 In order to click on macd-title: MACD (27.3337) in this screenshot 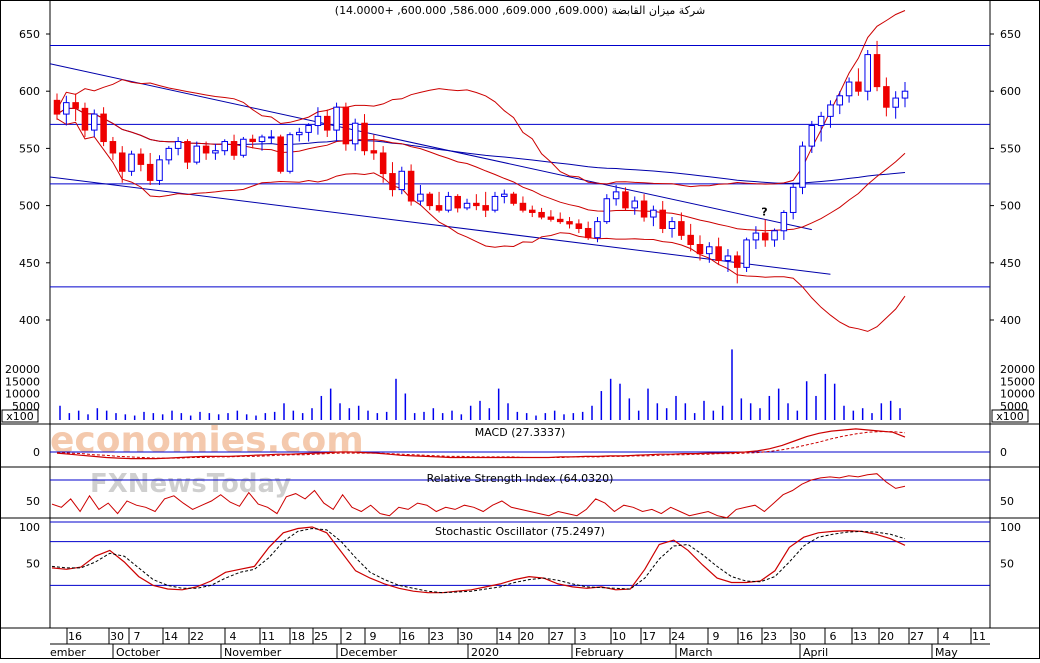, I will do `click(520, 432)`.